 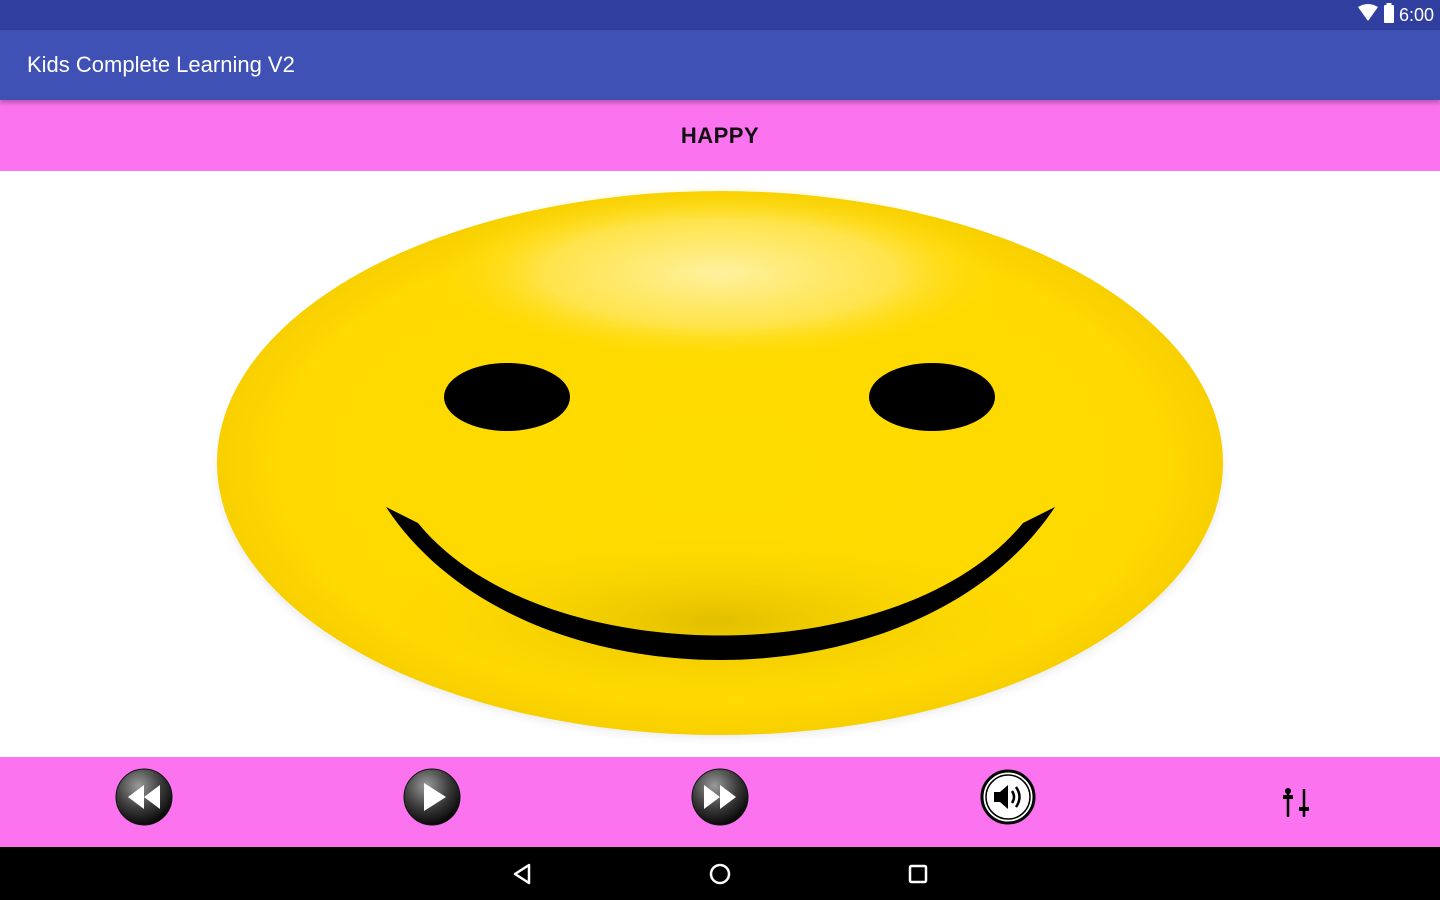 I want to click on status-time: 6:00, so click(x=1416, y=14).